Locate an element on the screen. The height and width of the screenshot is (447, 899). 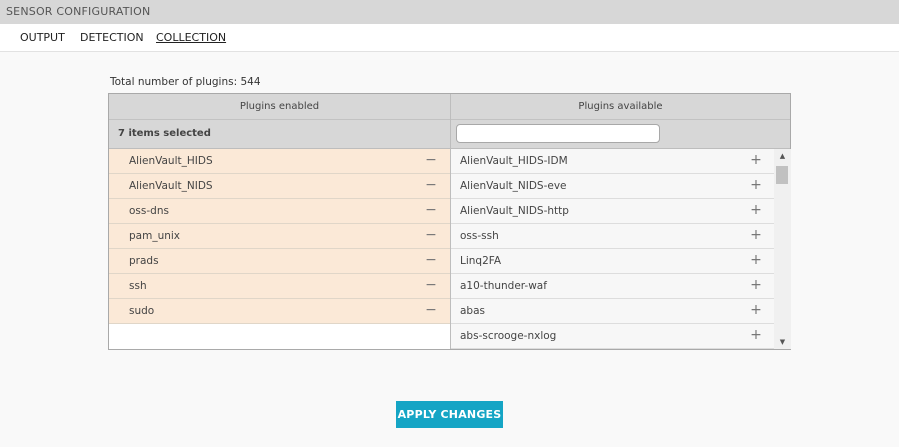
available-scrollbar: ▲ ▼ is located at coordinates (782, 249).